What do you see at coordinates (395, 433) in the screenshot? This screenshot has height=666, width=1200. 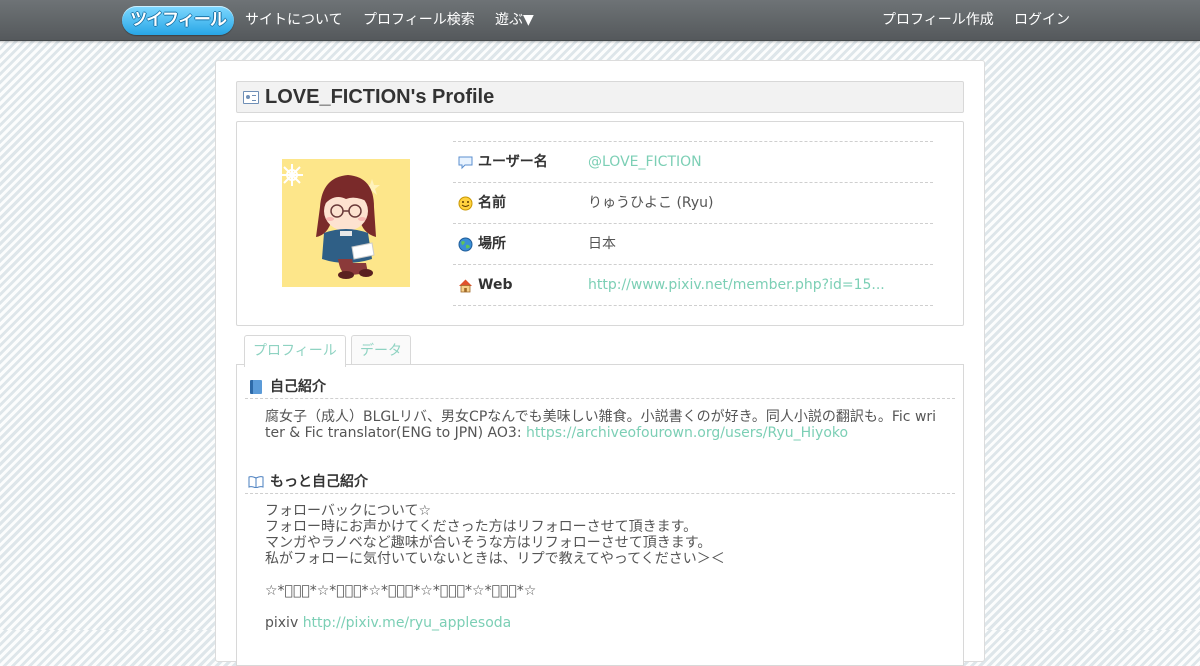 I see `bio-line-2-text: ter & Fic translator(ENG to JPN) AO3:` at bounding box center [395, 433].